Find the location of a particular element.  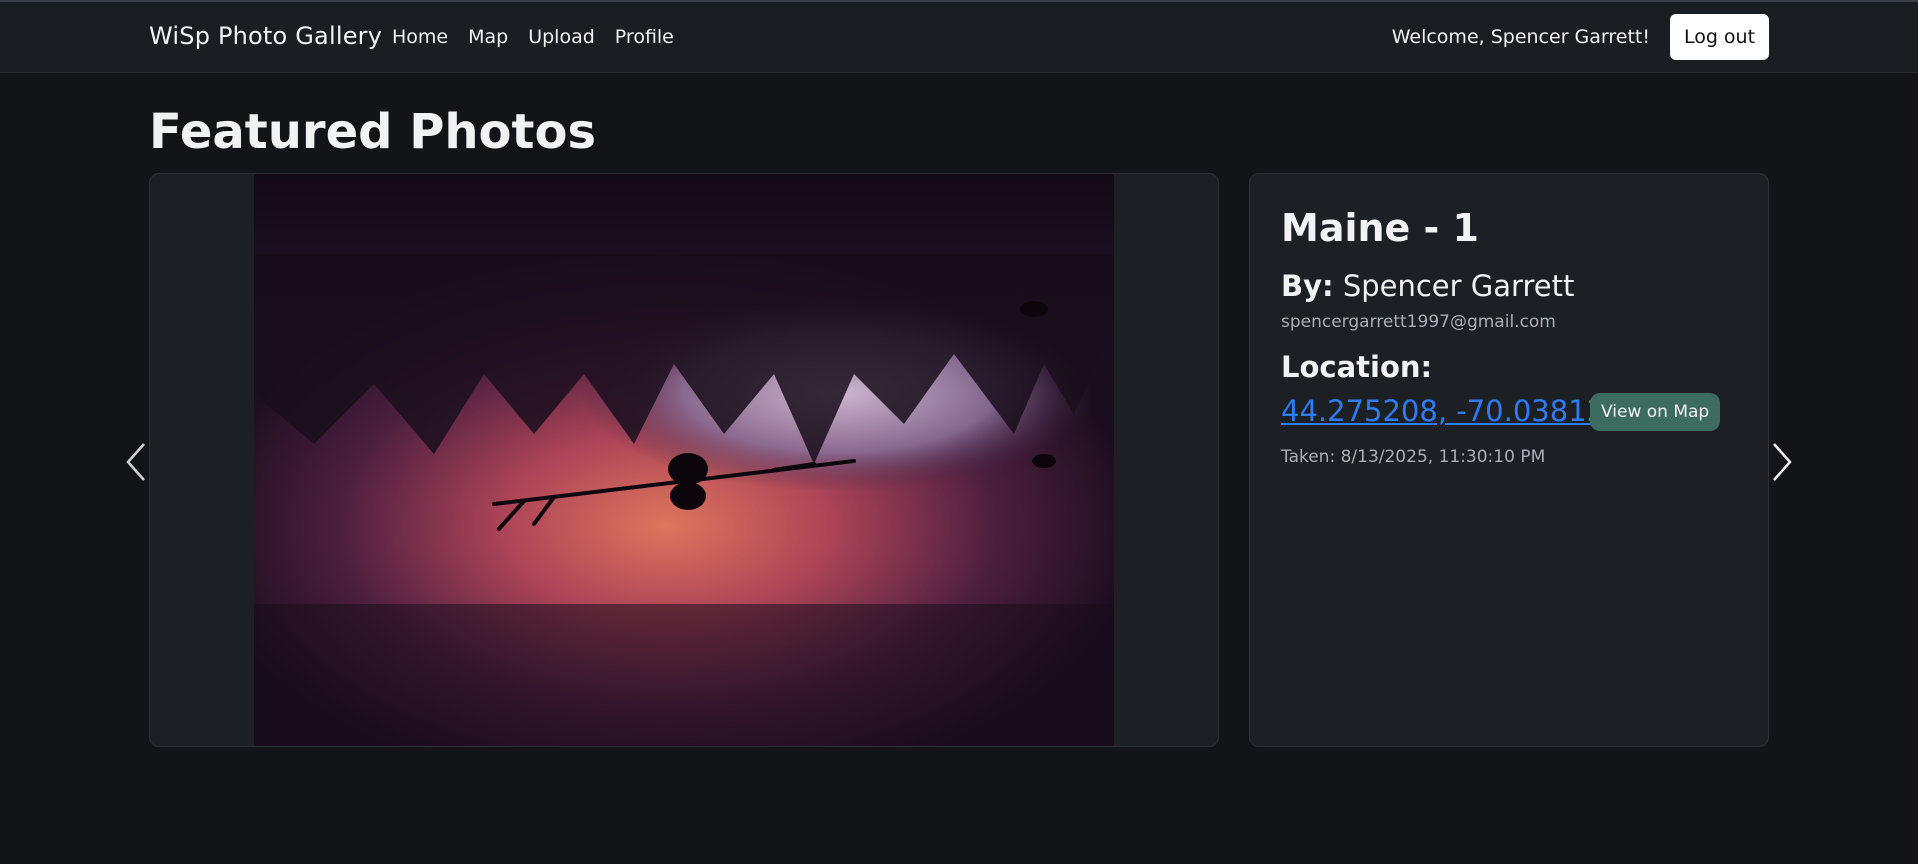

nav-home: Home is located at coordinates (420, 37).